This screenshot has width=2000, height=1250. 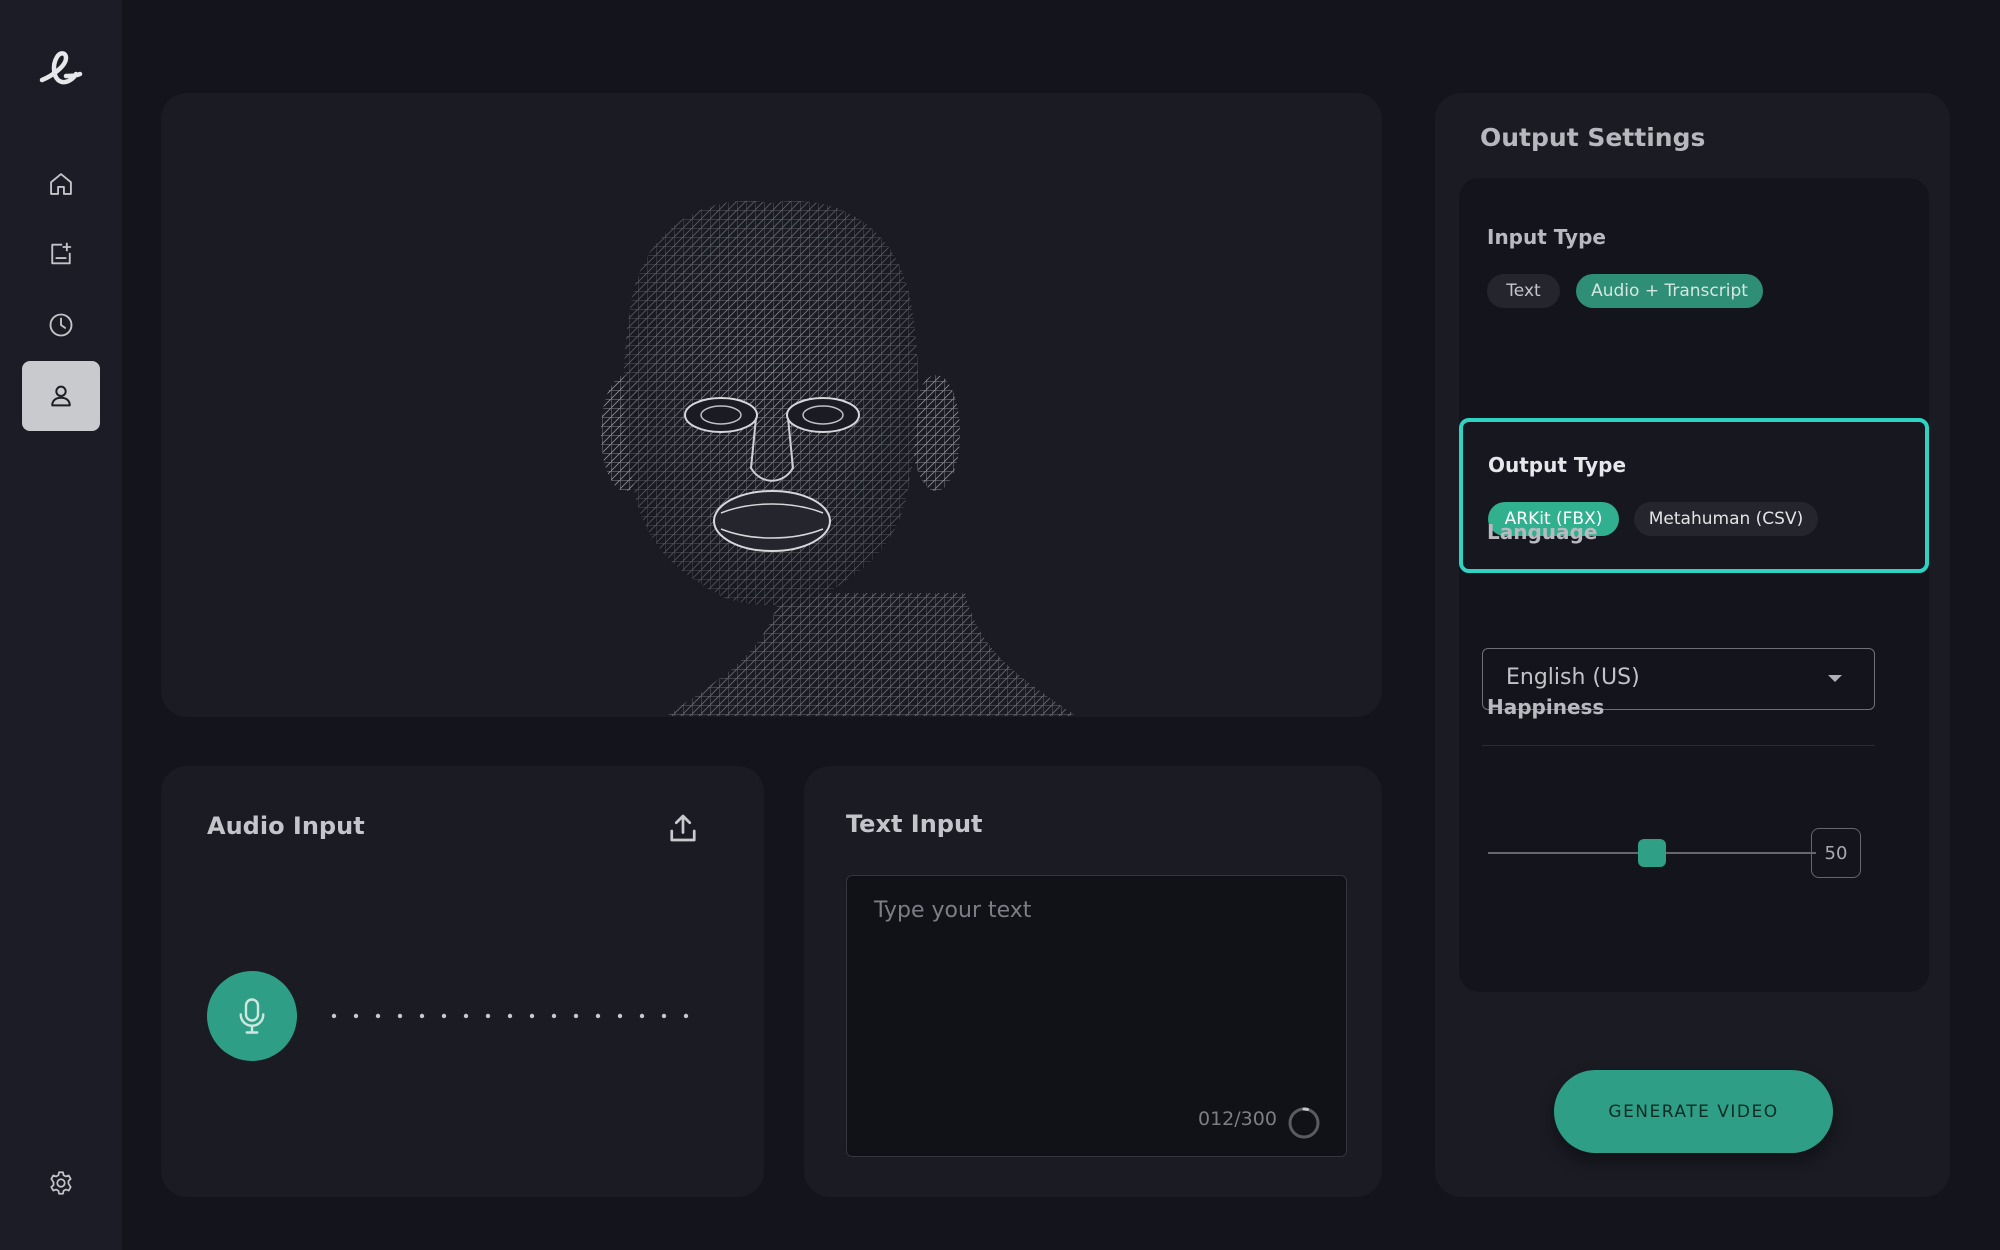 I want to click on audio-input-title: Audio Input, so click(x=286, y=826).